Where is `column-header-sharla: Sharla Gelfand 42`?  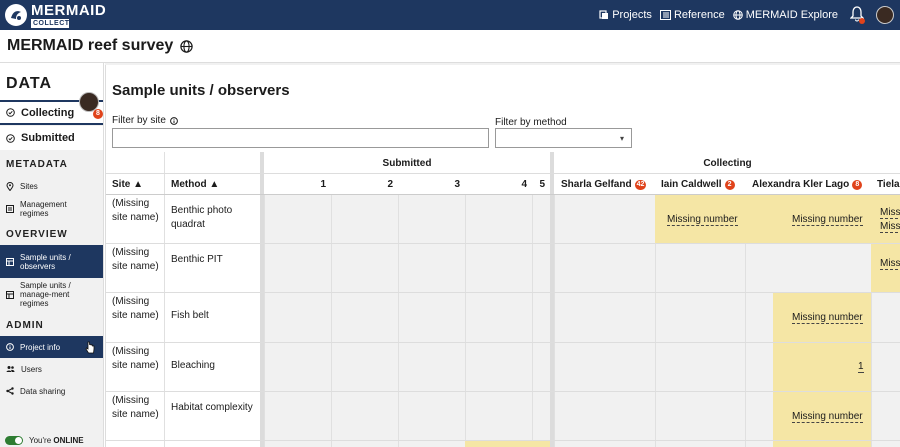
column-header-sharla: Sharla Gelfand 42 is located at coordinates (604, 184).